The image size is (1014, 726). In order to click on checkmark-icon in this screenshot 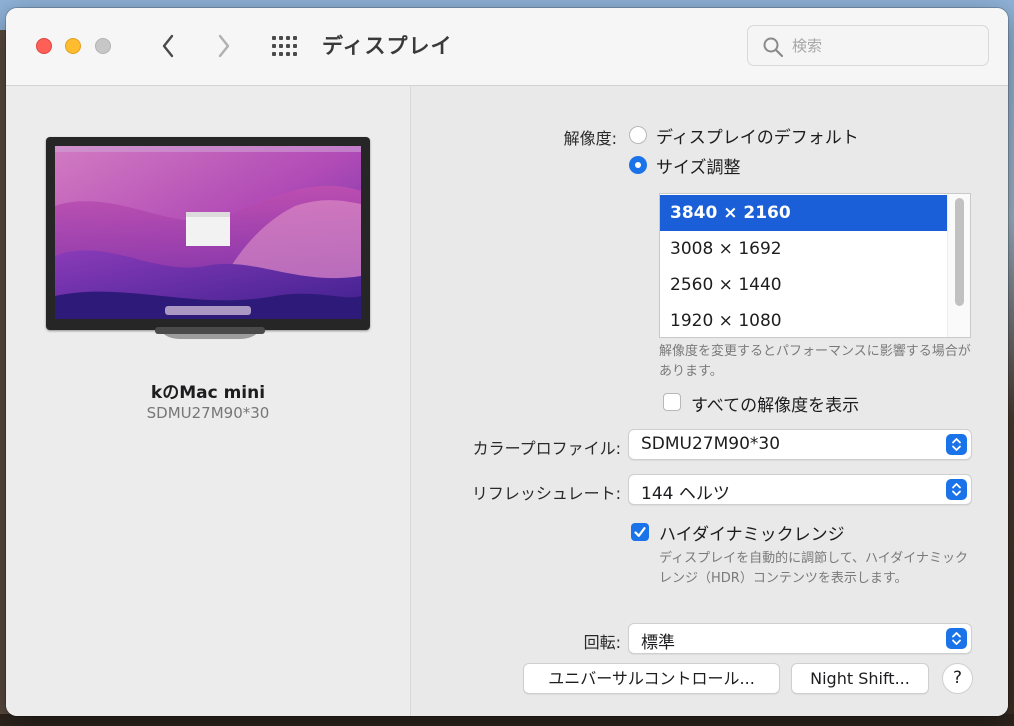, I will do `click(640, 532)`.